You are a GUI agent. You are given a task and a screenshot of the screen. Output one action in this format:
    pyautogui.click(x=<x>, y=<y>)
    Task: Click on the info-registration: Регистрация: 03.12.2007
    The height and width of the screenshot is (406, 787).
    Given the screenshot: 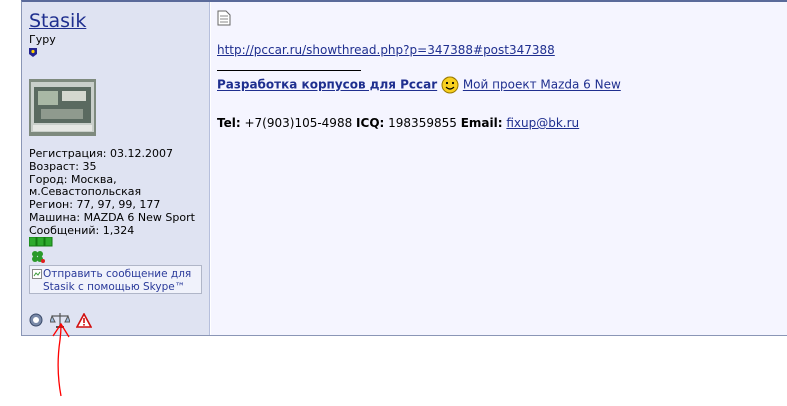 What is the action you would take?
    pyautogui.click(x=101, y=153)
    